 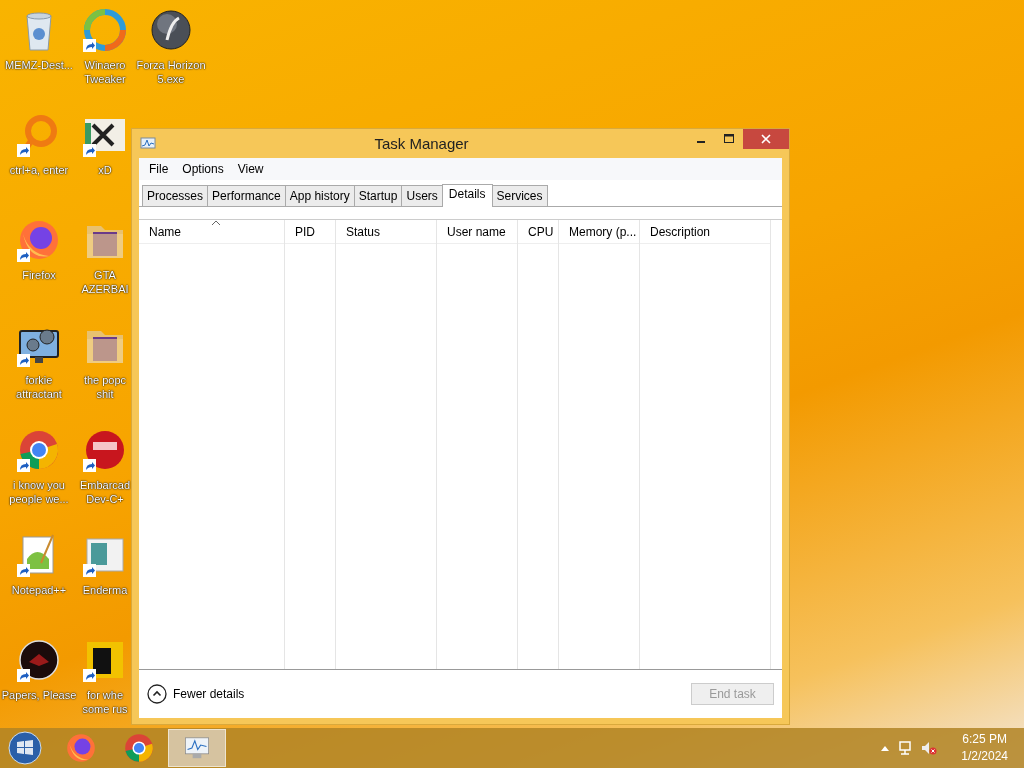 What do you see at coordinates (538, 232) in the screenshot?
I see `column-header: CPU` at bounding box center [538, 232].